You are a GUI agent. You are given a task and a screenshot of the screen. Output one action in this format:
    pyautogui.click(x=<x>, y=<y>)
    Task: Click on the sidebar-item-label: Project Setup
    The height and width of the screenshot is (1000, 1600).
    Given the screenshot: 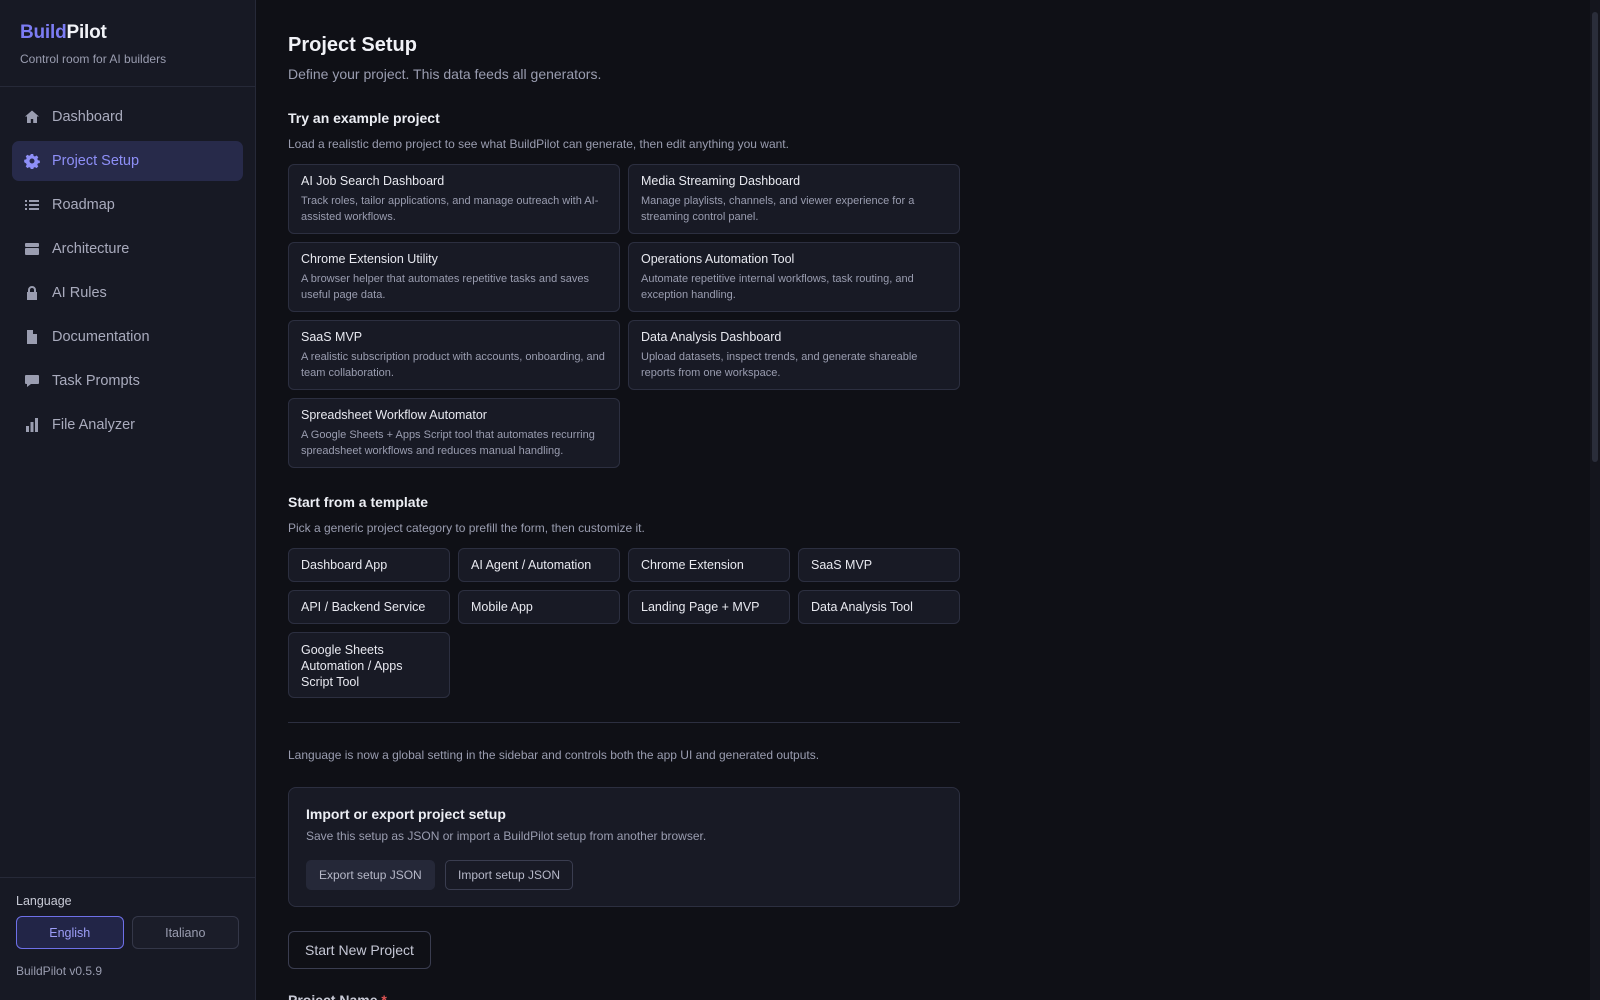 What is the action you would take?
    pyautogui.click(x=96, y=161)
    